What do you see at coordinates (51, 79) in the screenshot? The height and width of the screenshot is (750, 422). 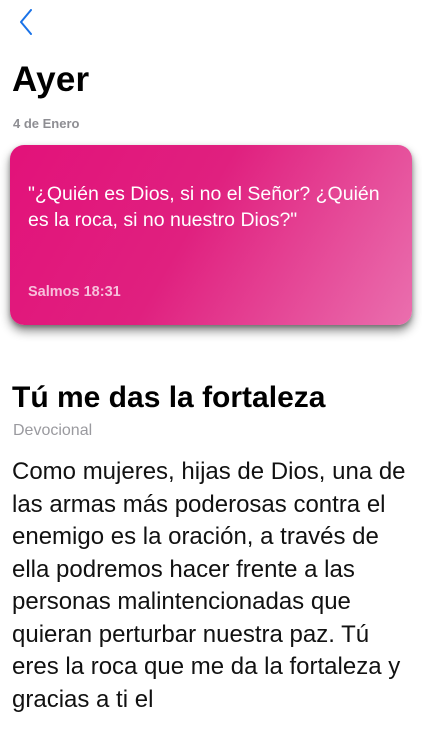 I see `page-title: Ayer` at bounding box center [51, 79].